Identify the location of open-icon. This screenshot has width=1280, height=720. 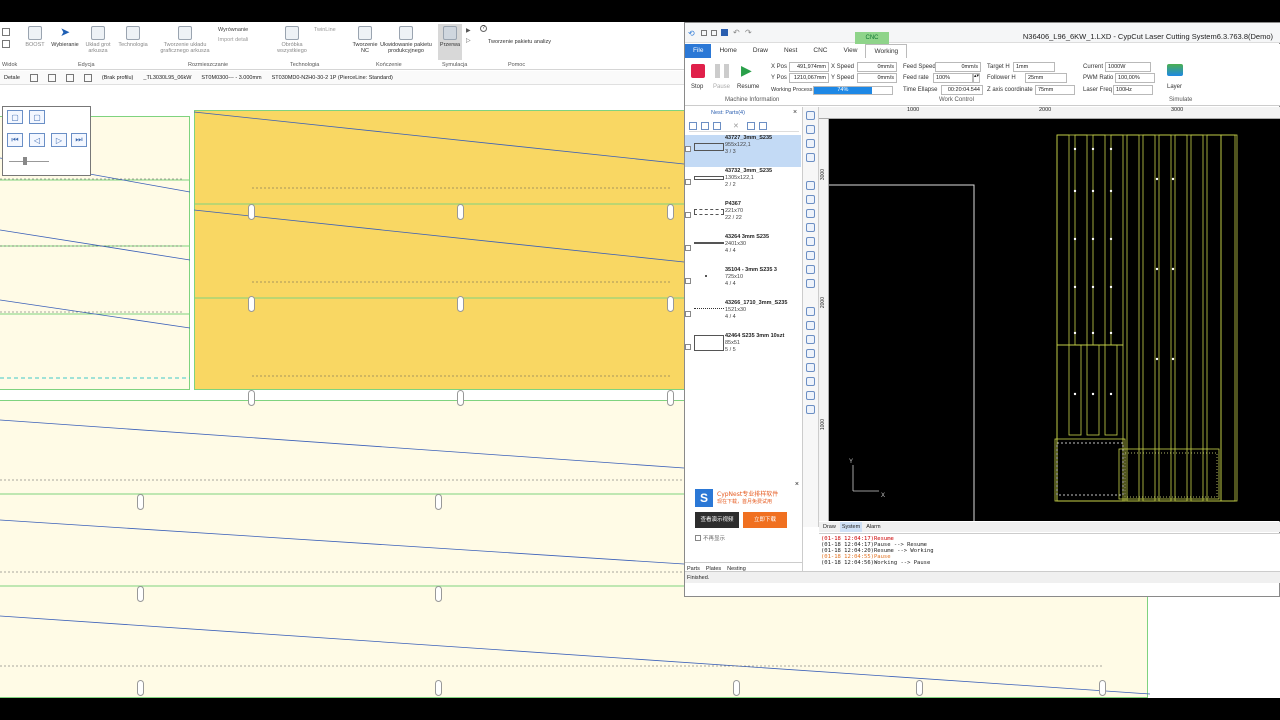
(714, 33).